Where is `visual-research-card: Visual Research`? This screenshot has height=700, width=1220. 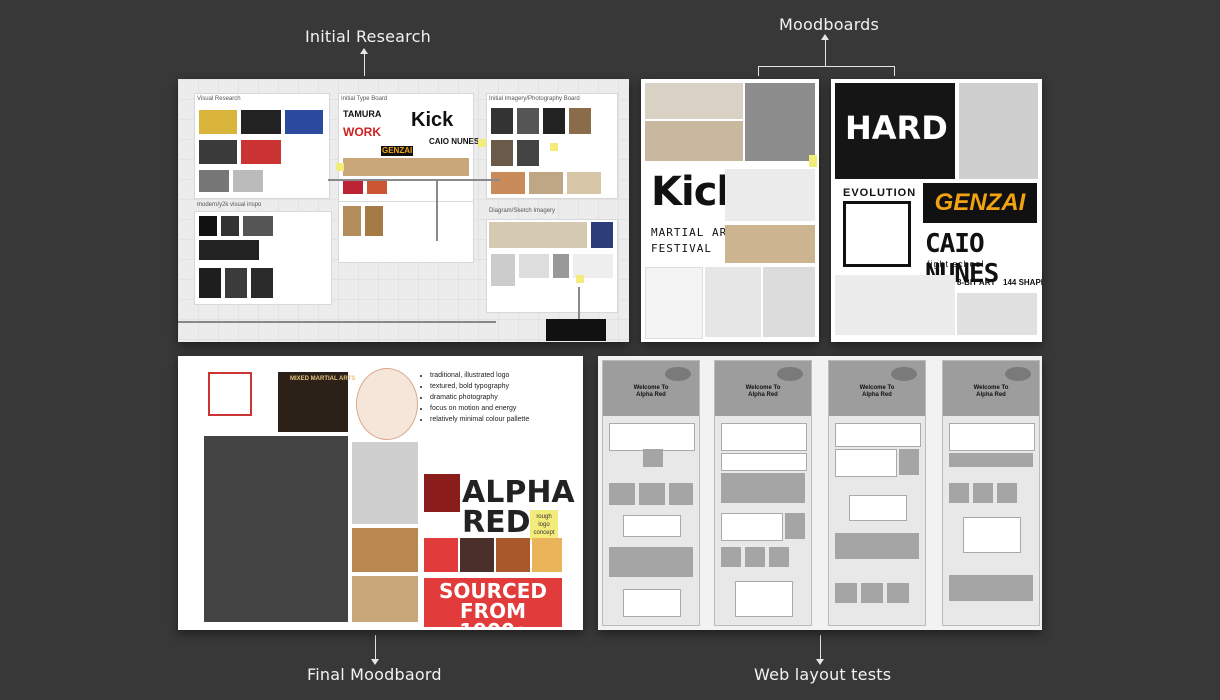 visual-research-card: Visual Research is located at coordinates (262, 146).